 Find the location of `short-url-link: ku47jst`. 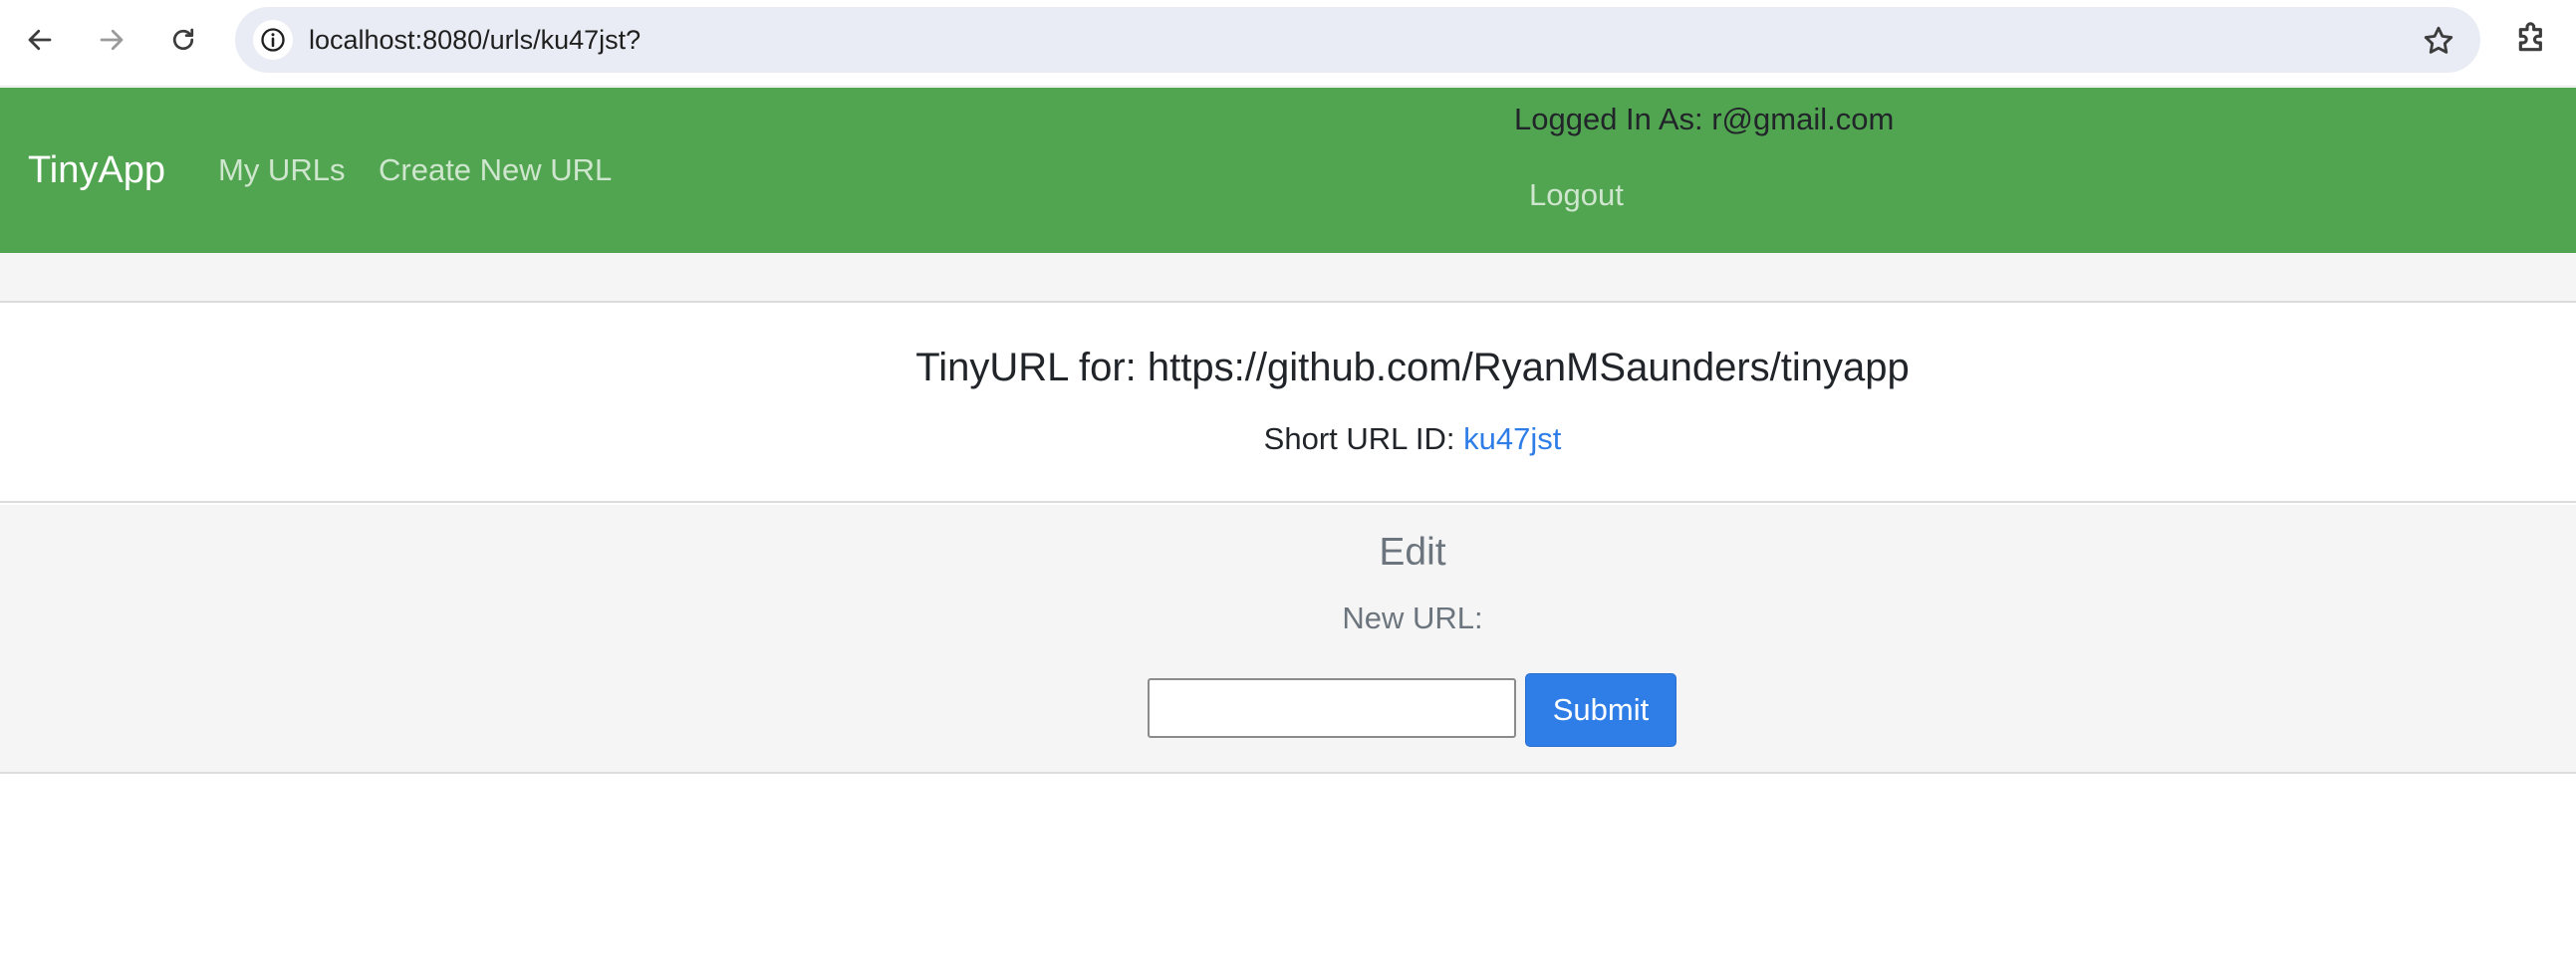

short-url-link: ku47jst is located at coordinates (1512, 439).